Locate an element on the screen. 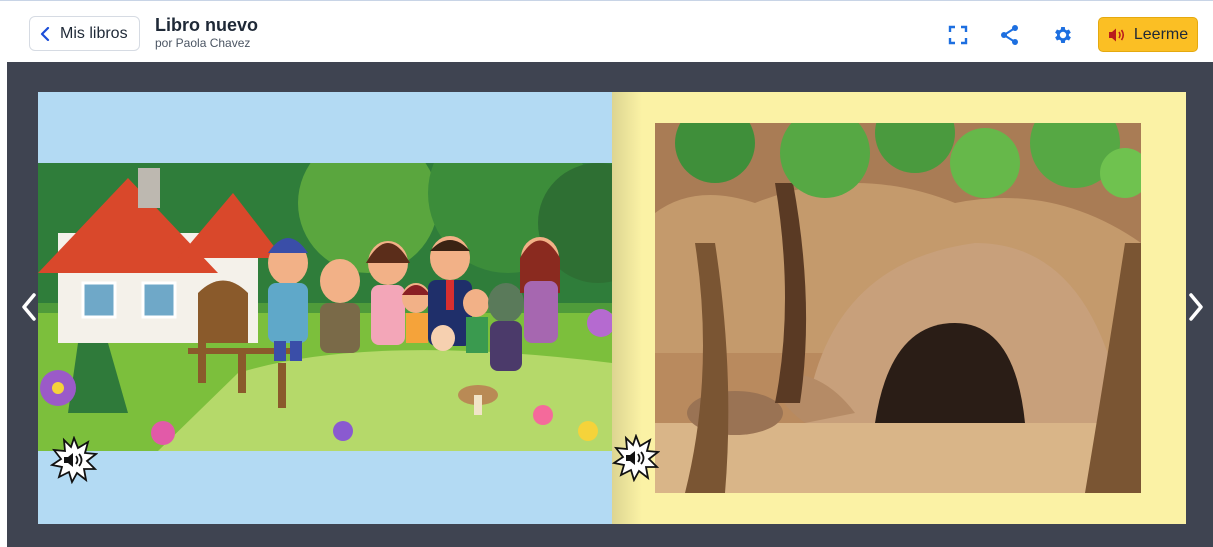 The height and width of the screenshot is (547, 1213). back-to-library-button: Mis libros is located at coordinates (84, 33).